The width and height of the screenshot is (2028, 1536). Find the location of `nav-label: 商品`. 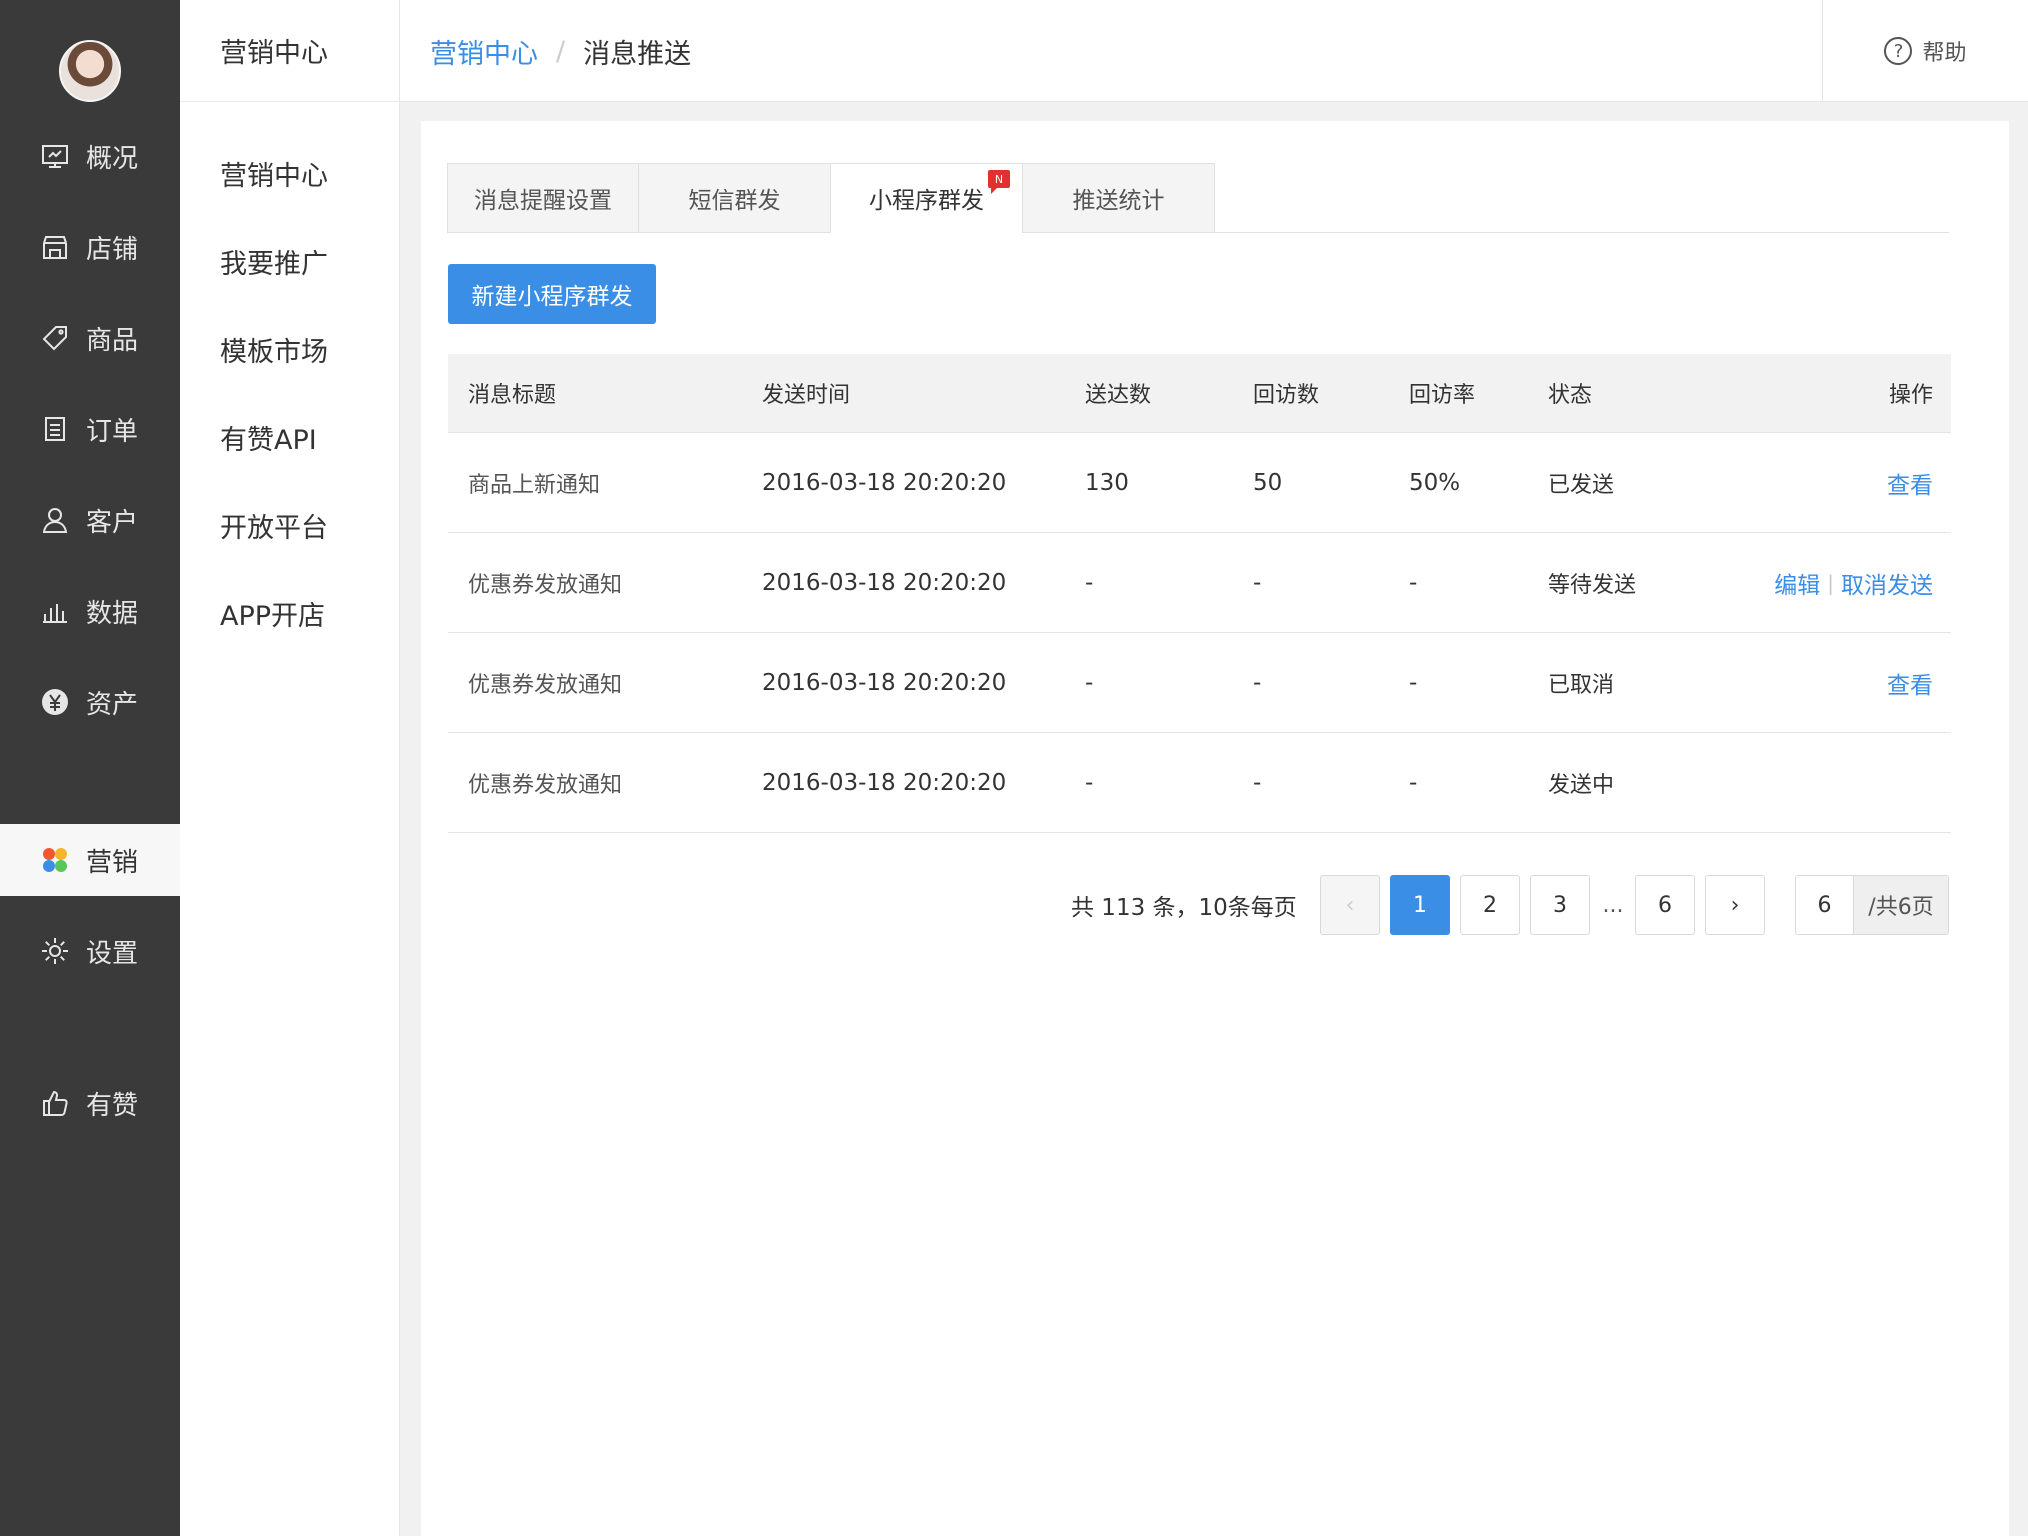

nav-label: 商品 is located at coordinates (112, 340).